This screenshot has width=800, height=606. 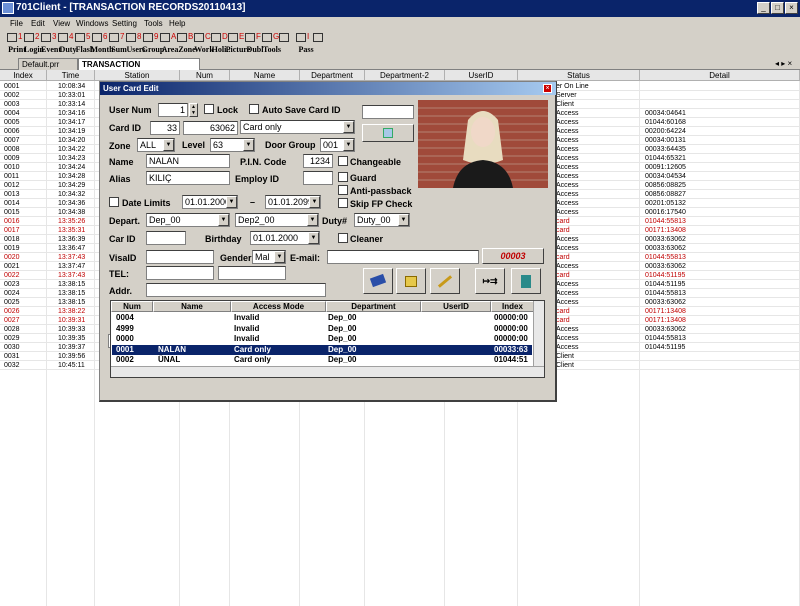 I want to click on gender-label: Gender, so click(x=236, y=258).